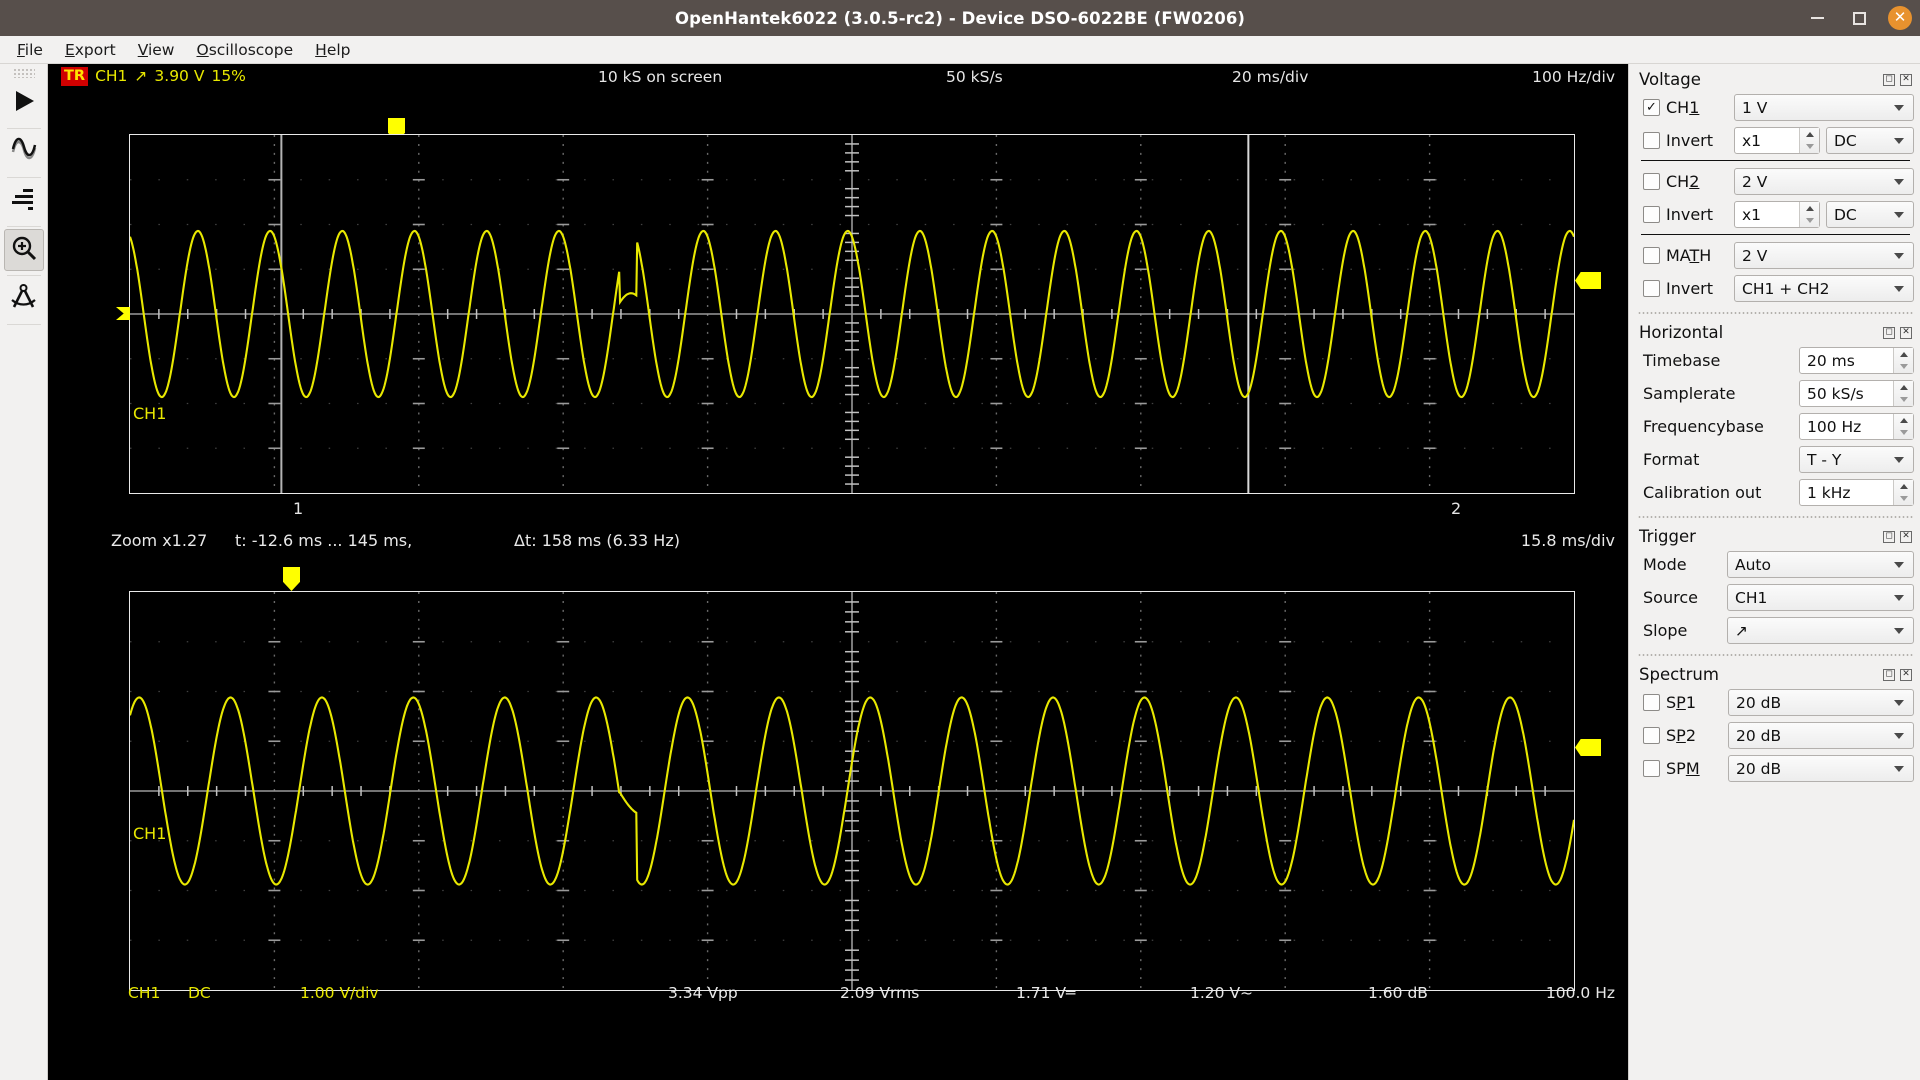  What do you see at coordinates (23, 250) in the screenshot?
I see `zoom-button` at bounding box center [23, 250].